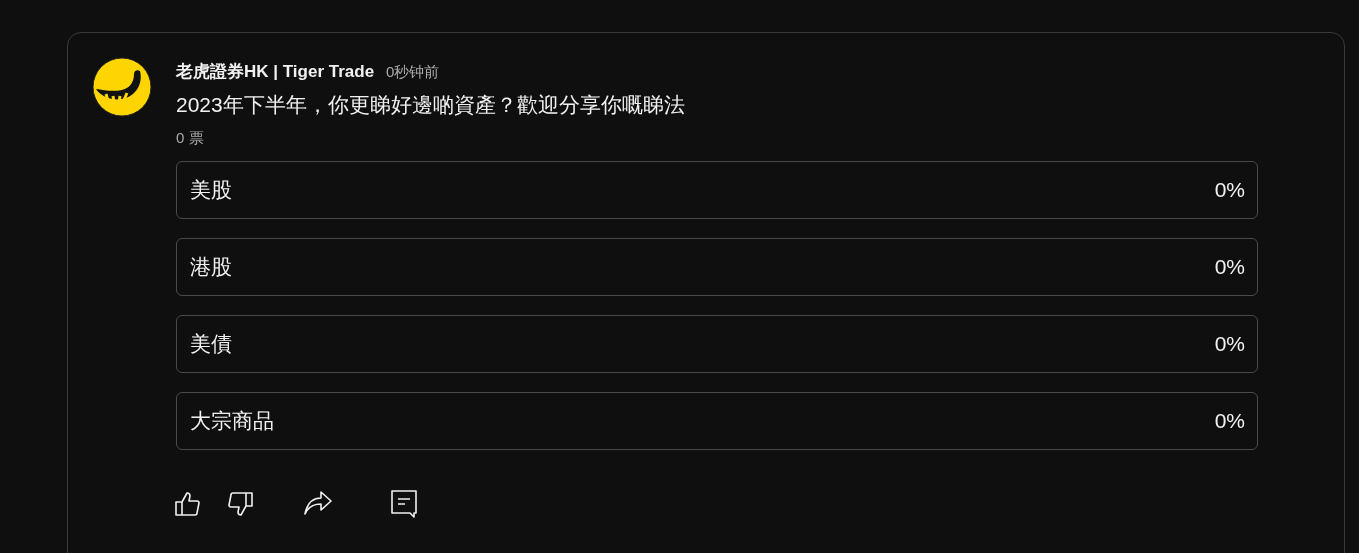  Describe the element at coordinates (232, 421) in the screenshot. I see `option-label: 大宗商品` at that location.